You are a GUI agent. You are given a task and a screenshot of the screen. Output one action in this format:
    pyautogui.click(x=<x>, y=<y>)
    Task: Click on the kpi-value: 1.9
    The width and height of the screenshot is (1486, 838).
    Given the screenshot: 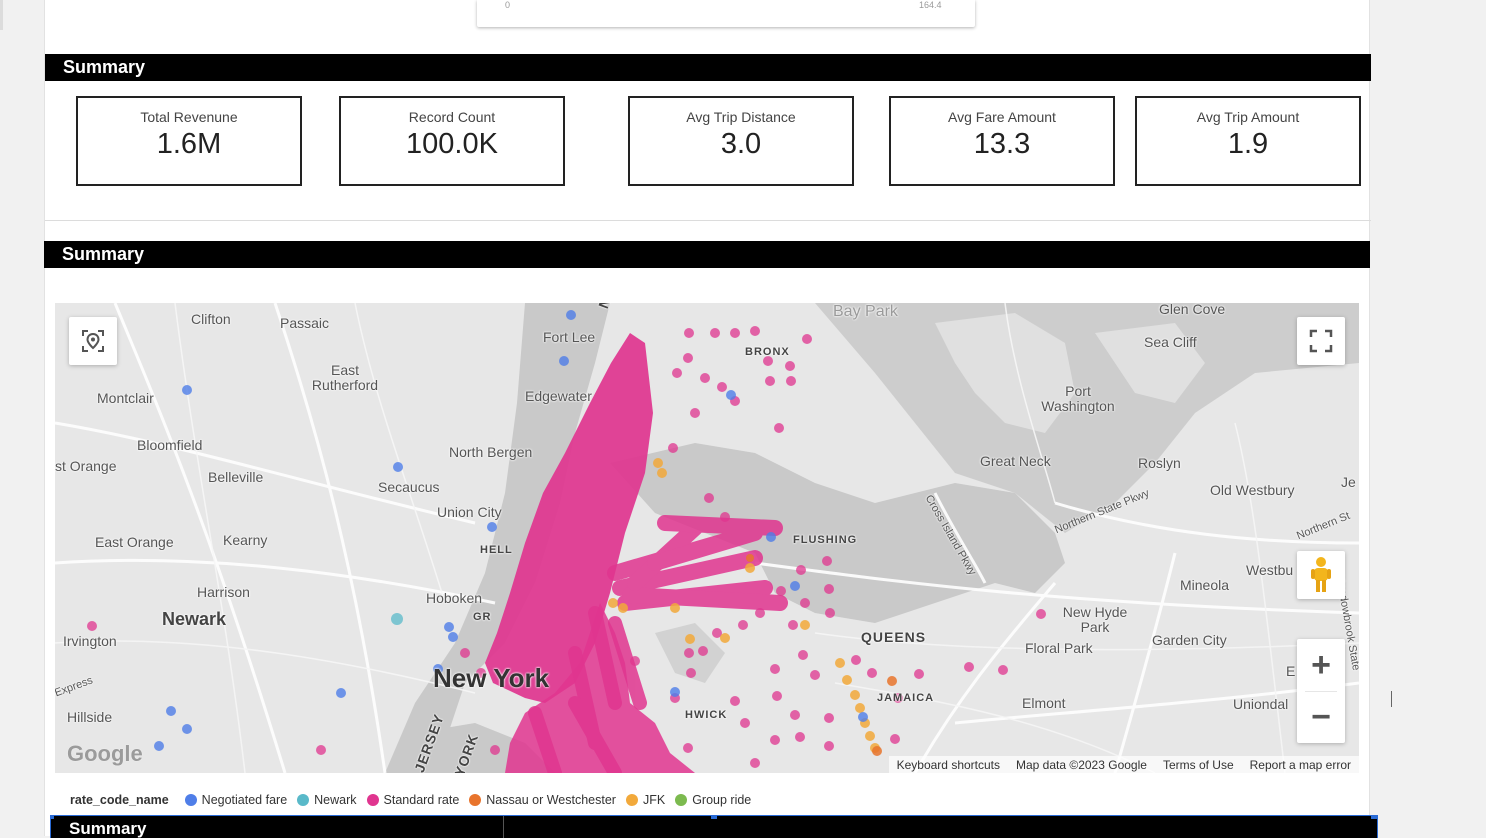 What is the action you would take?
    pyautogui.click(x=1248, y=144)
    